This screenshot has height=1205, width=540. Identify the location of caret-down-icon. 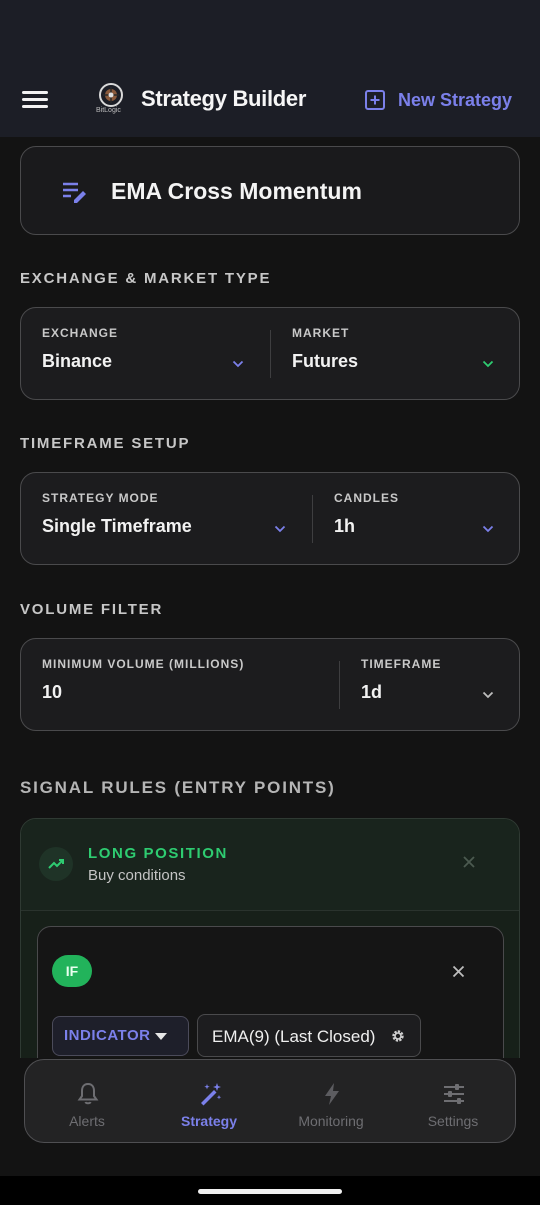
(161, 1036).